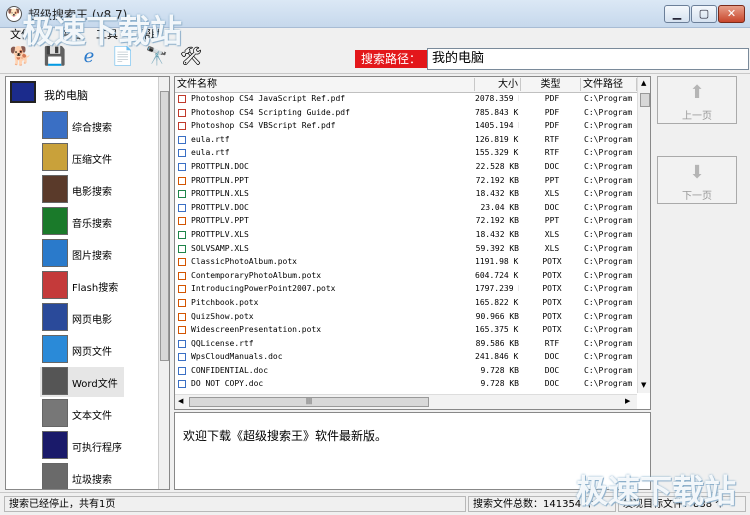 This screenshot has height=515, width=750. What do you see at coordinates (731, 14) in the screenshot?
I see `close-button: ✕` at bounding box center [731, 14].